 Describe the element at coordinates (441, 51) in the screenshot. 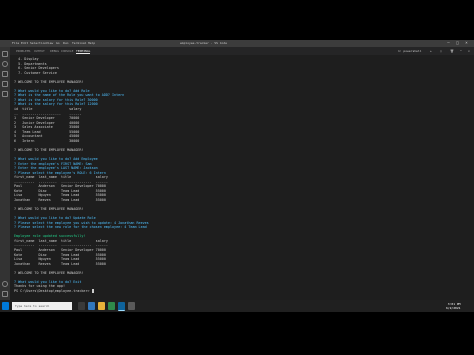

I see `split-terminal-icon: ▯` at that location.